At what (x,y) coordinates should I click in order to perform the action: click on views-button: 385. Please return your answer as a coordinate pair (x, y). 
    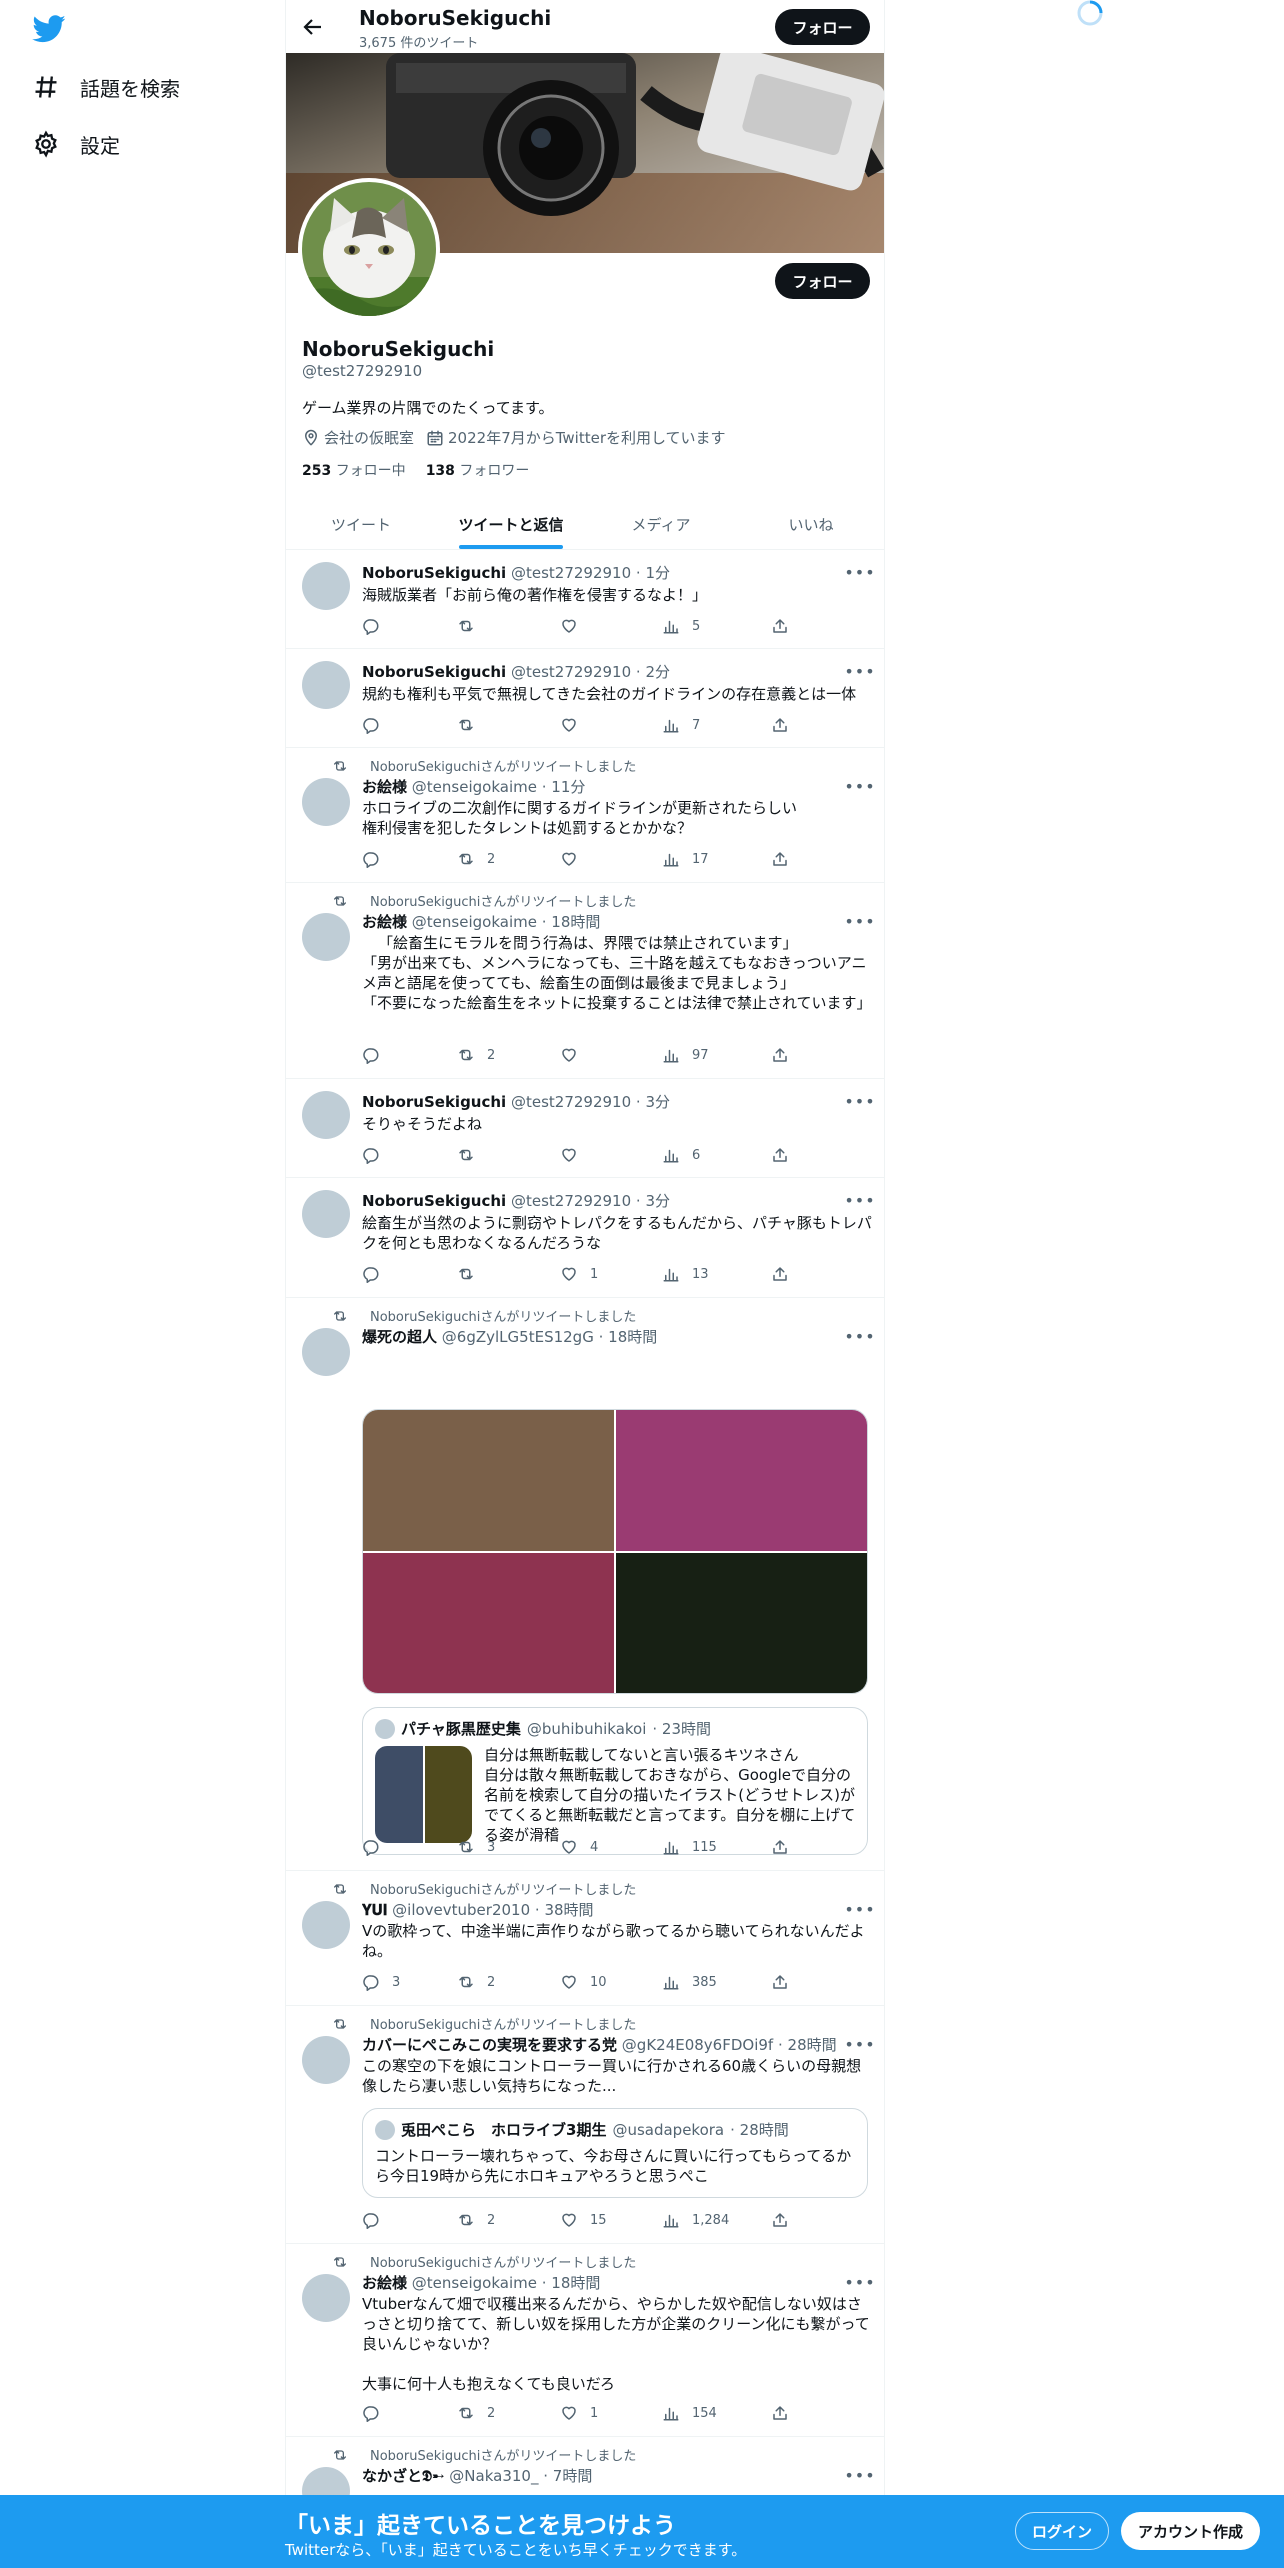
    Looking at the image, I should click on (689, 1982).